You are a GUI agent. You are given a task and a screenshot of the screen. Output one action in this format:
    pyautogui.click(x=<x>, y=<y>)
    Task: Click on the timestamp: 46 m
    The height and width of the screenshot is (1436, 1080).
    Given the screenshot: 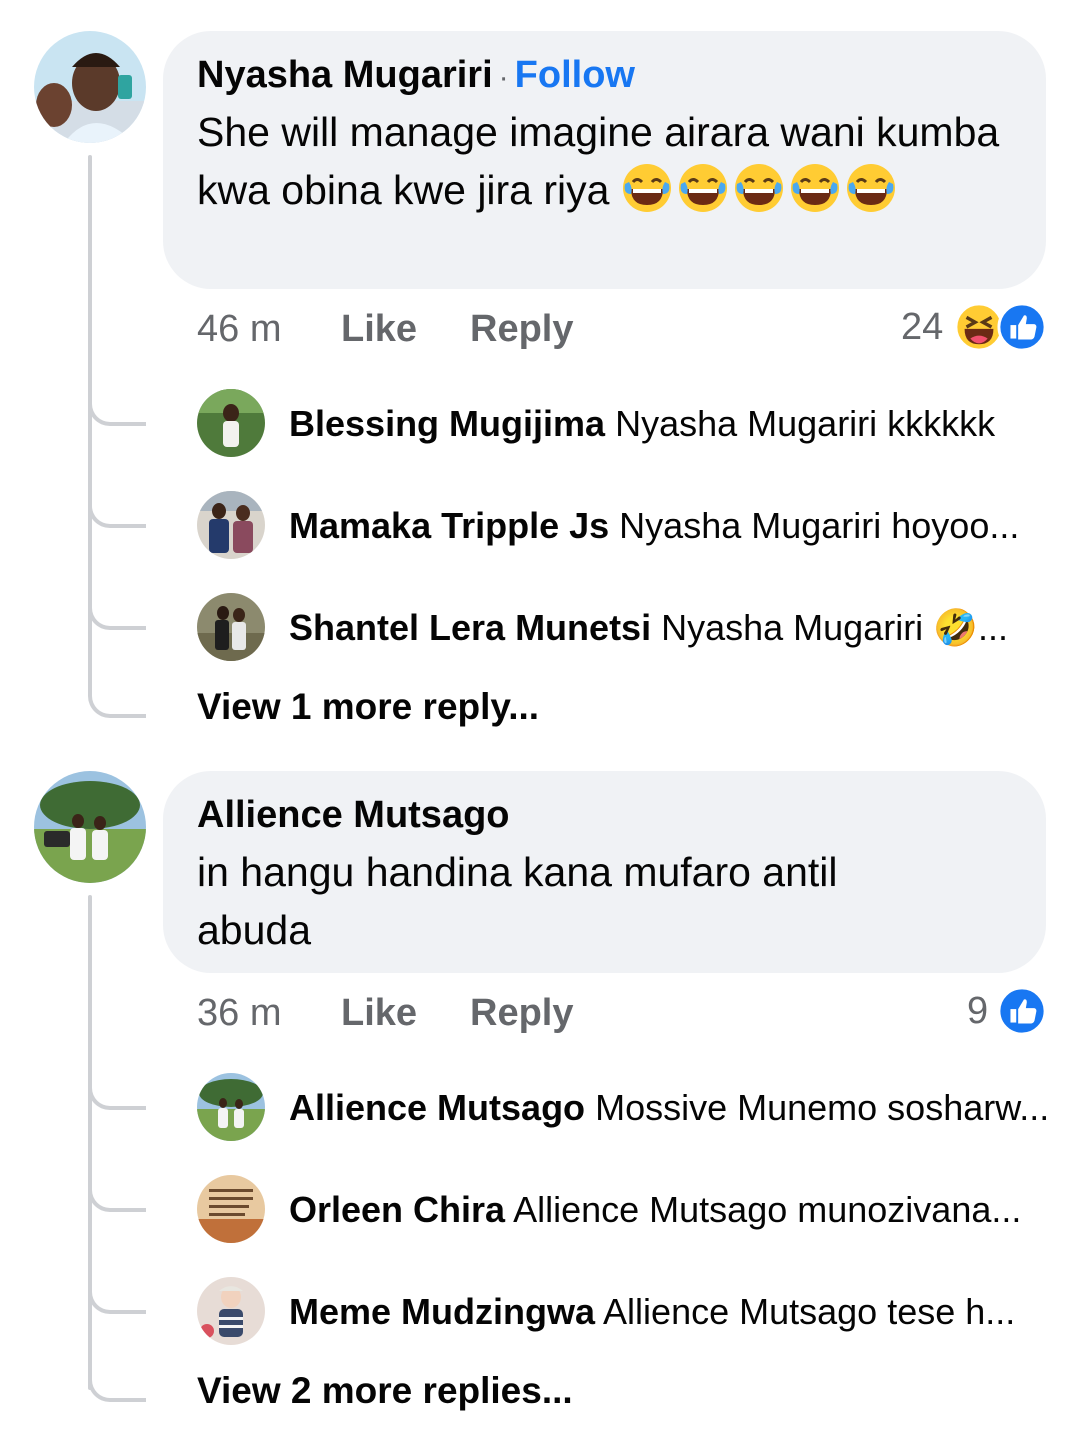 What is the action you would take?
    pyautogui.click(x=239, y=329)
    